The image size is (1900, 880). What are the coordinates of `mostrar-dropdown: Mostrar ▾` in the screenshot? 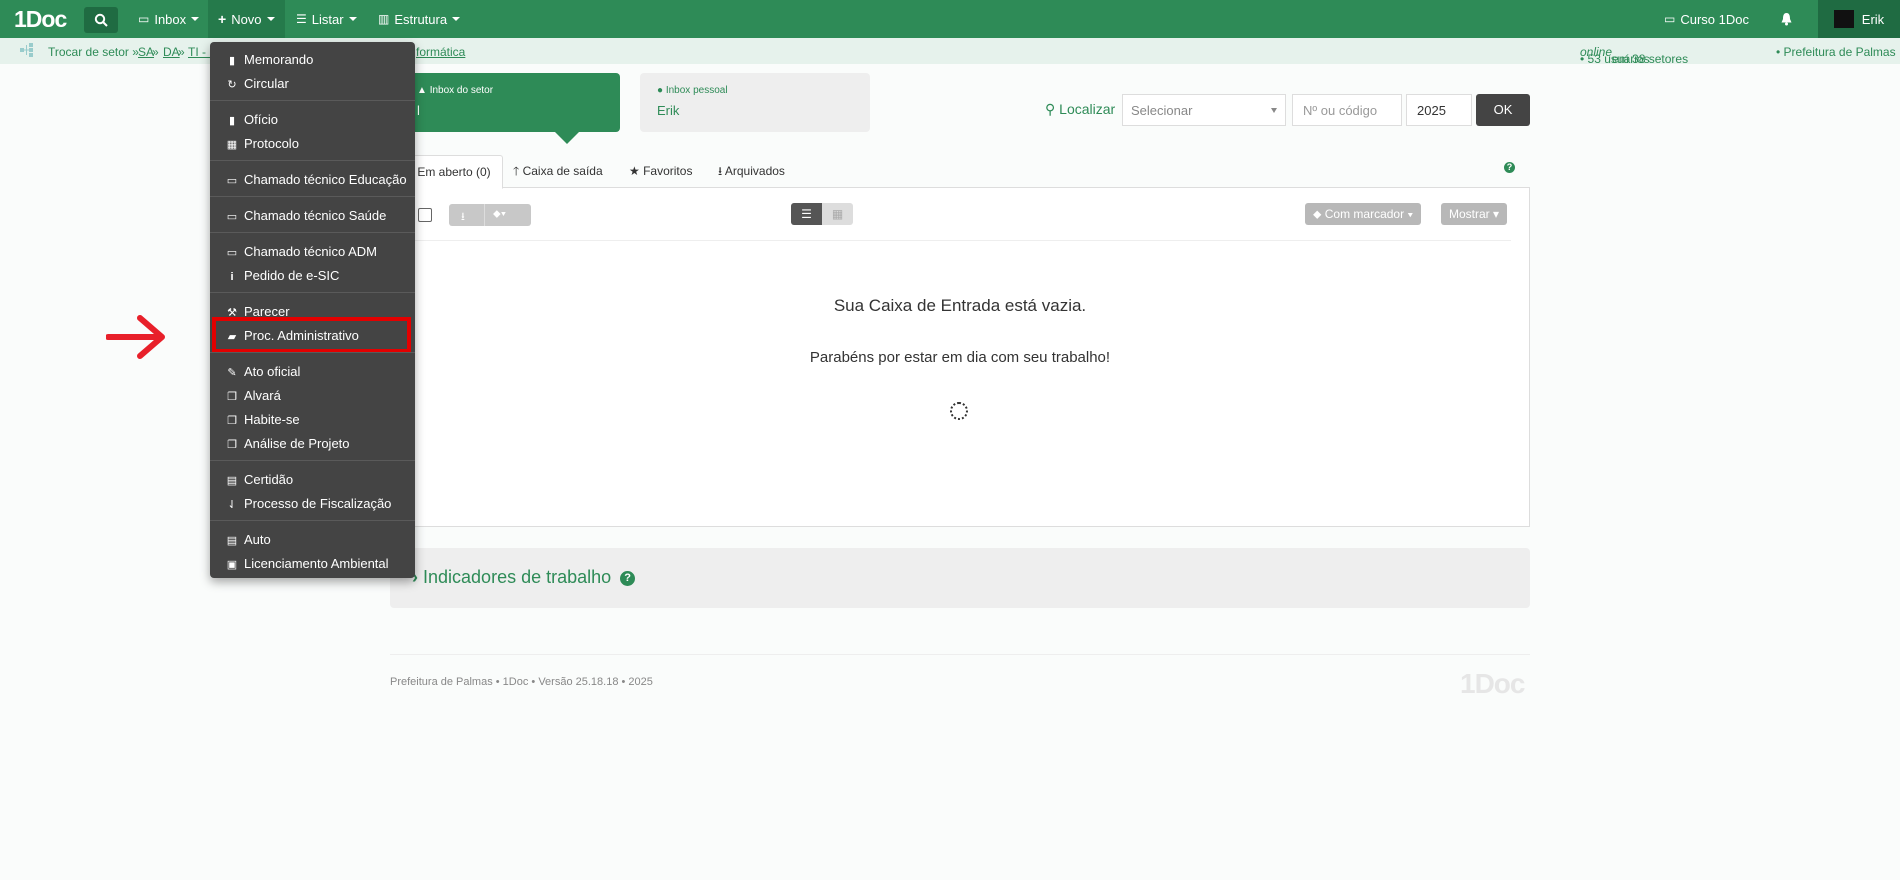 It's located at (1474, 214).